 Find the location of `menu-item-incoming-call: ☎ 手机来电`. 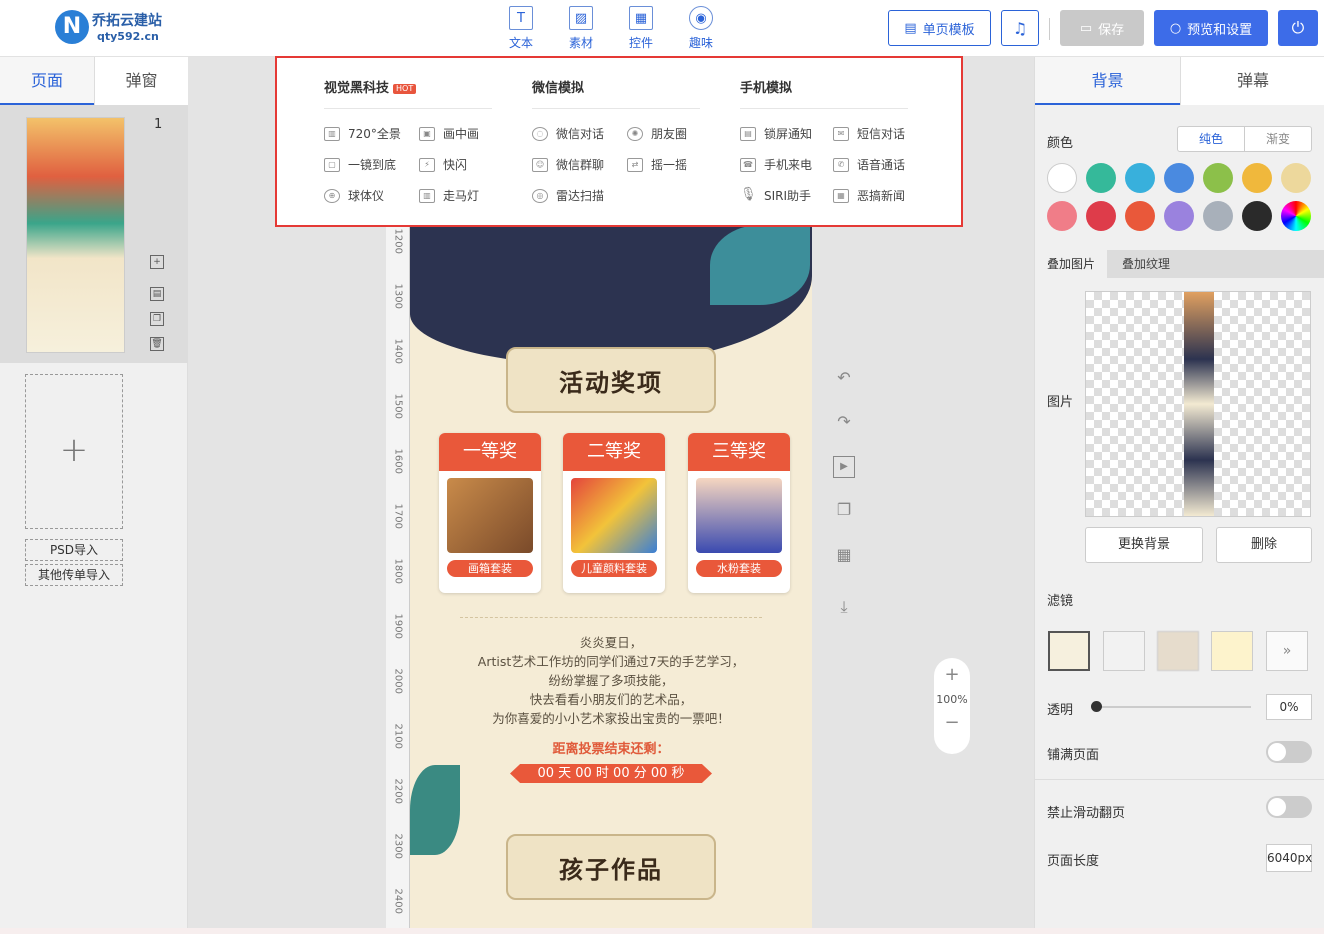

menu-item-incoming-call: ☎ 手机来电 is located at coordinates (776, 164).